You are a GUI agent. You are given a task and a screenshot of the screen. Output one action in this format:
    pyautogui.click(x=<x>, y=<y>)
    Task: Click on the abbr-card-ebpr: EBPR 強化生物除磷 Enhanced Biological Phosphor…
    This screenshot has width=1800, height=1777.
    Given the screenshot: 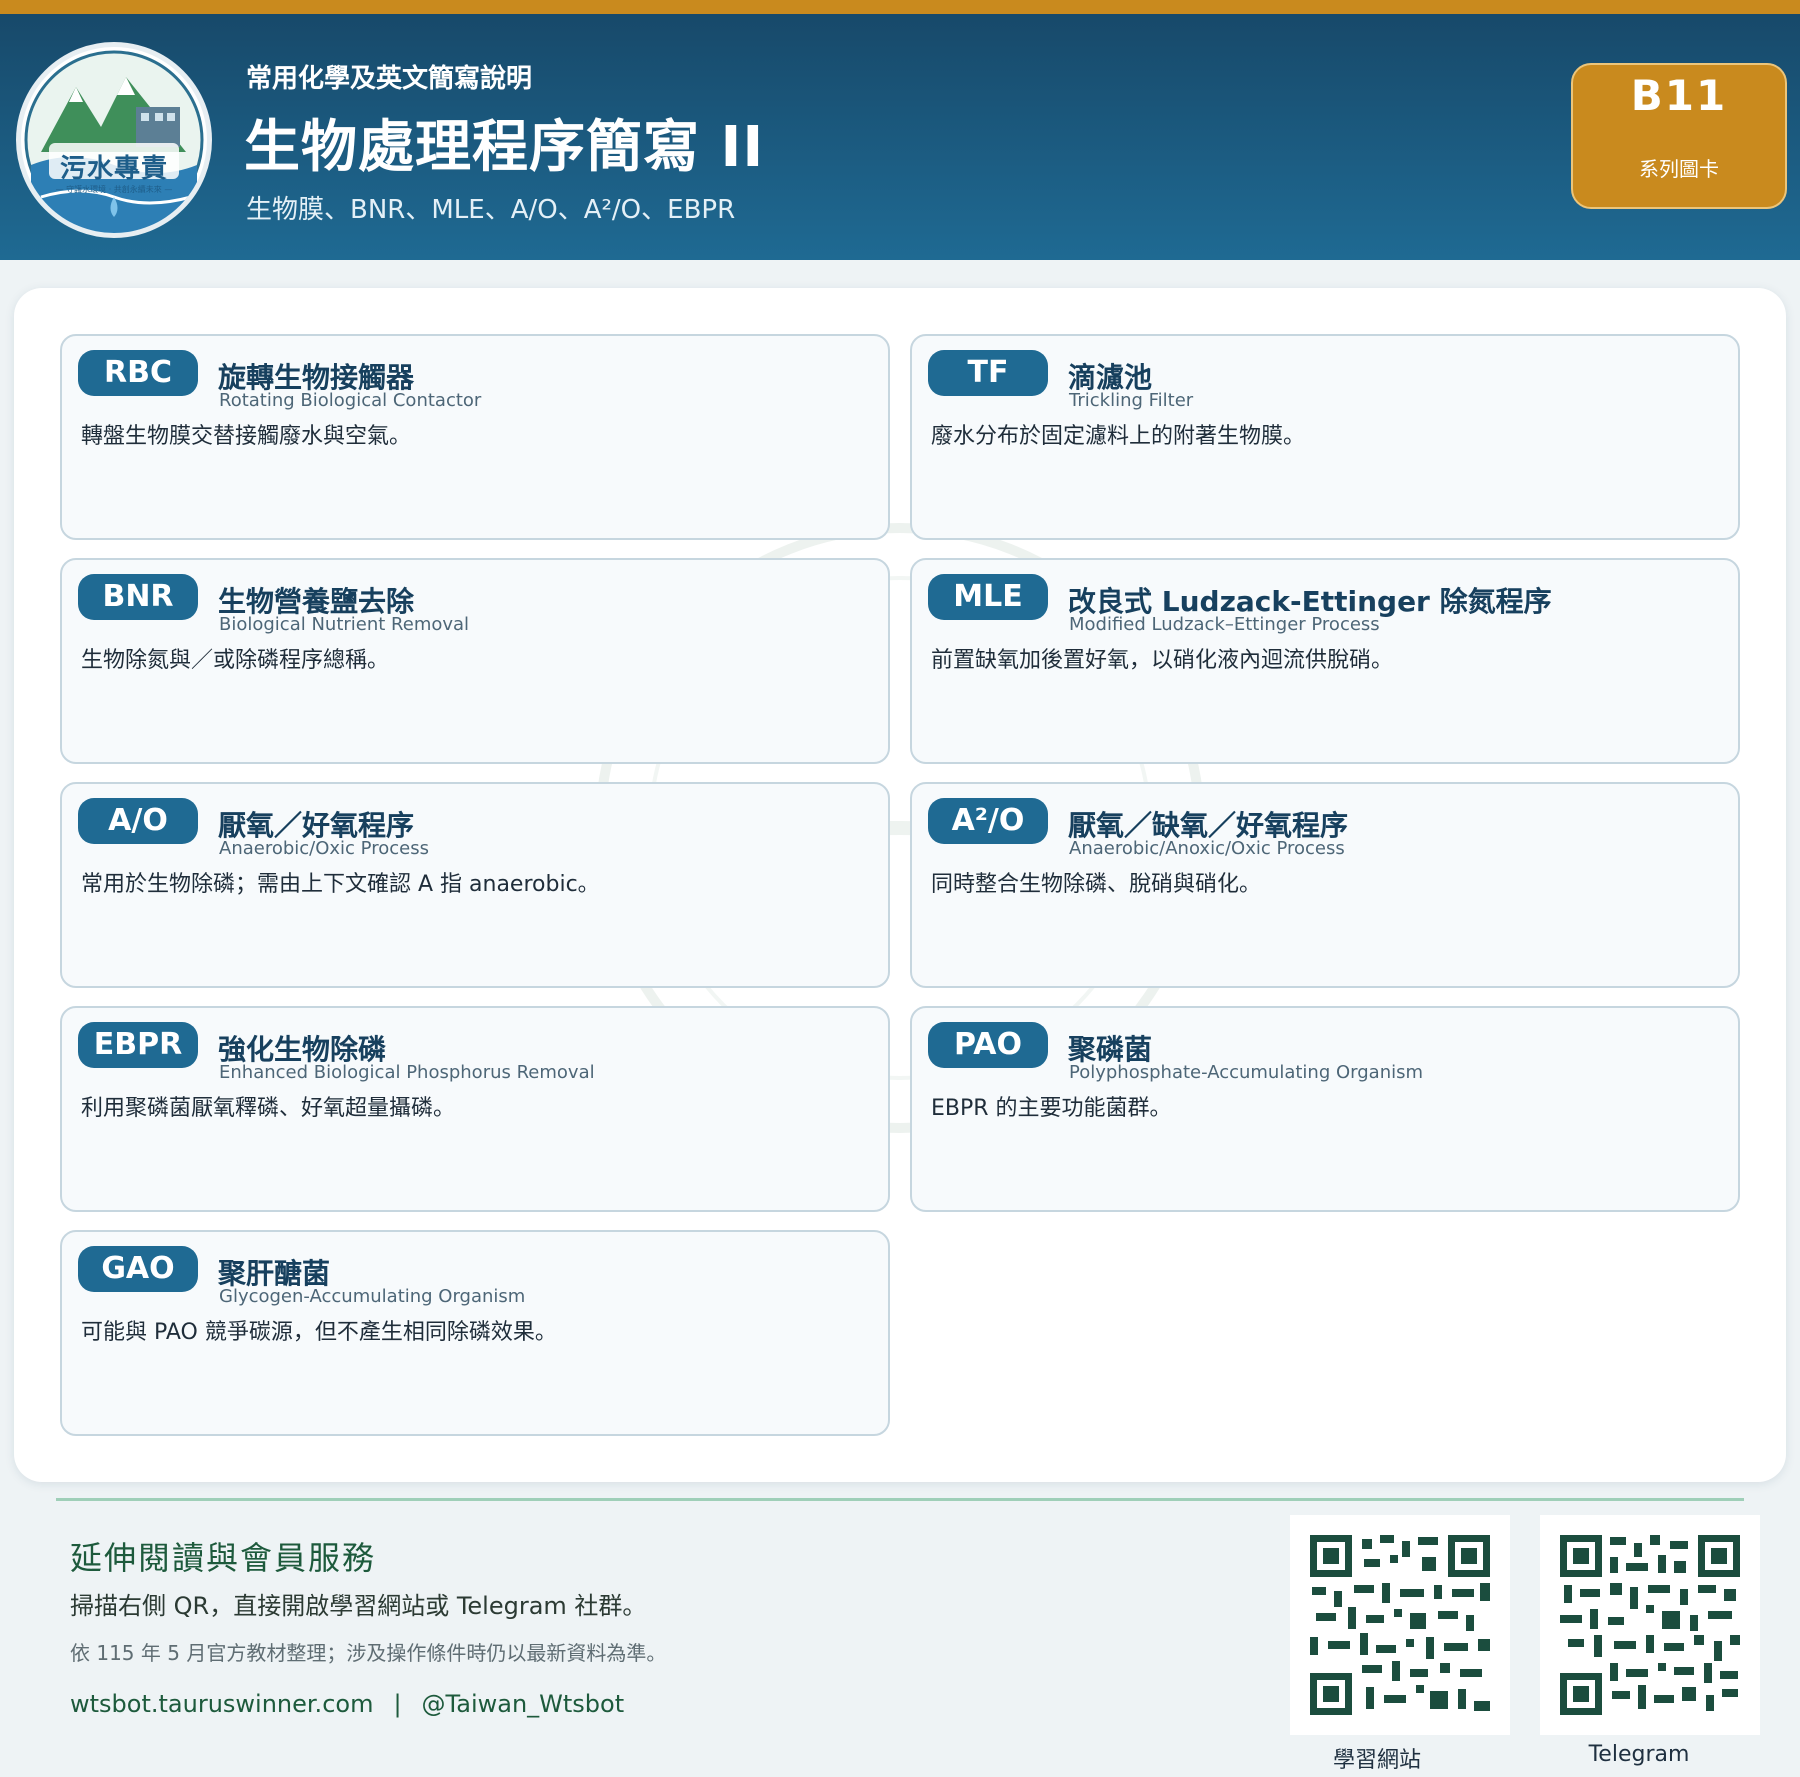 What is the action you would take?
    pyautogui.click(x=475, y=1109)
    